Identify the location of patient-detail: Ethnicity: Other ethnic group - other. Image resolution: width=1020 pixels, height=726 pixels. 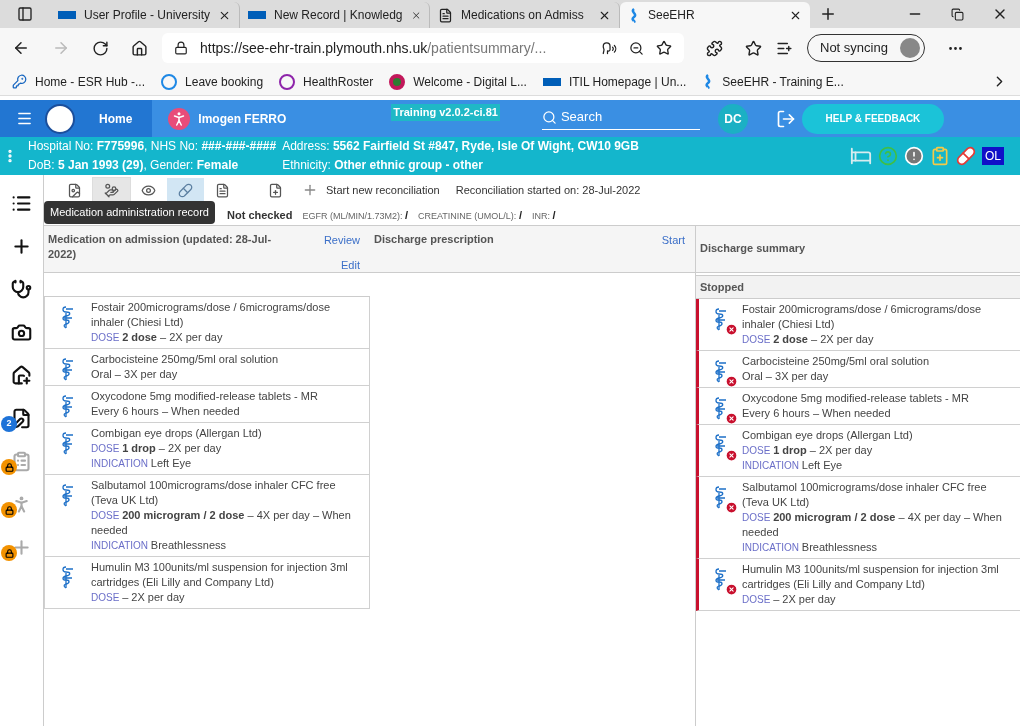
(383, 165).